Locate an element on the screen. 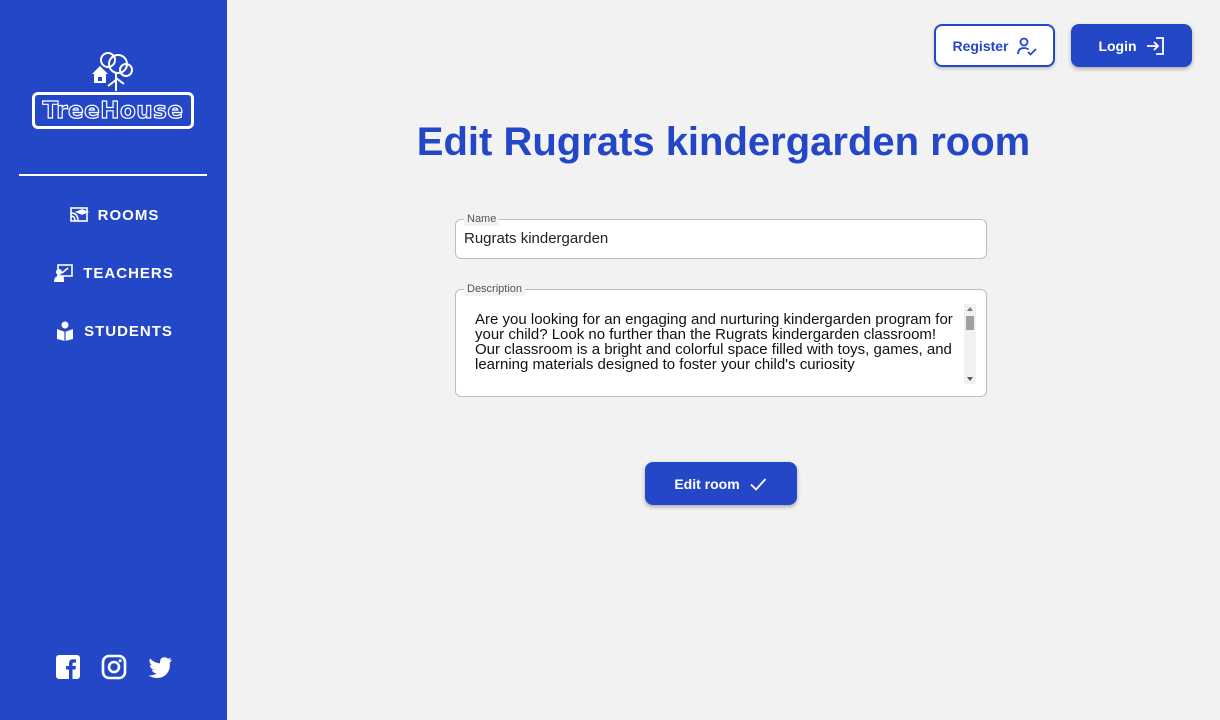 This screenshot has height=720, width=1220. name-input is located at coordinates (719, 238).